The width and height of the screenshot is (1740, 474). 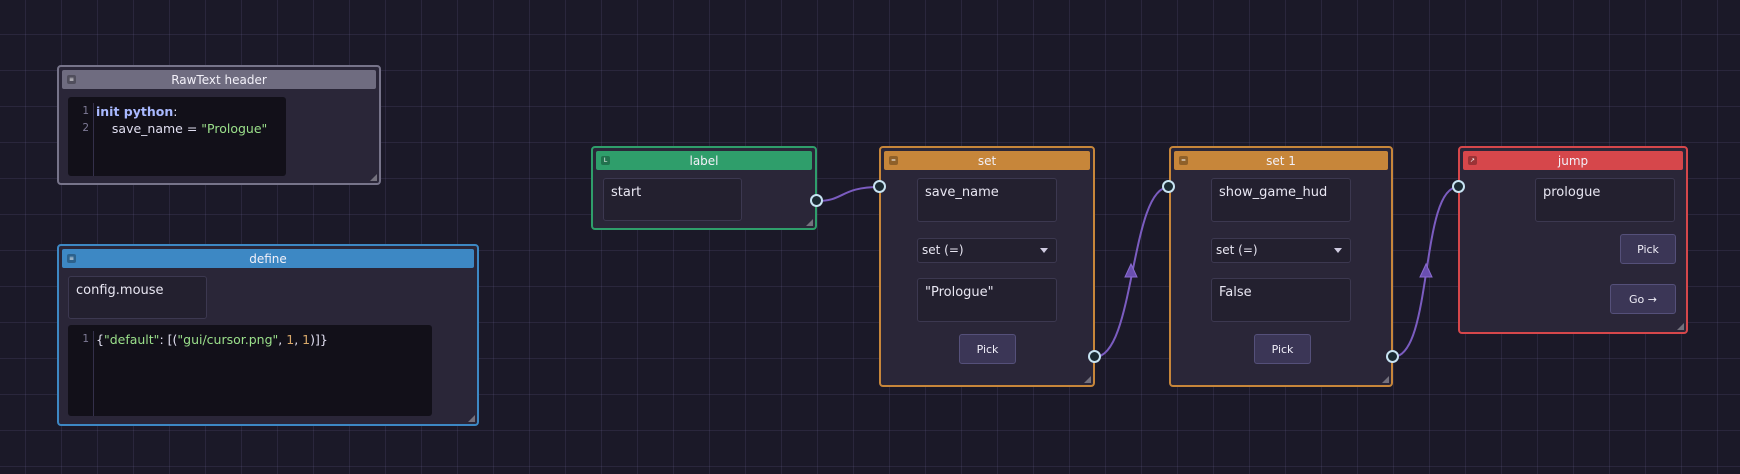 I want to click on variable-field: show_game_hud, so click(x=1281, y=200).